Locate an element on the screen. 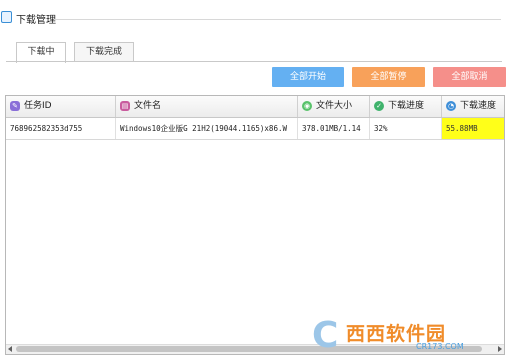  download-manager-icon is located at coordinates (6, 17).